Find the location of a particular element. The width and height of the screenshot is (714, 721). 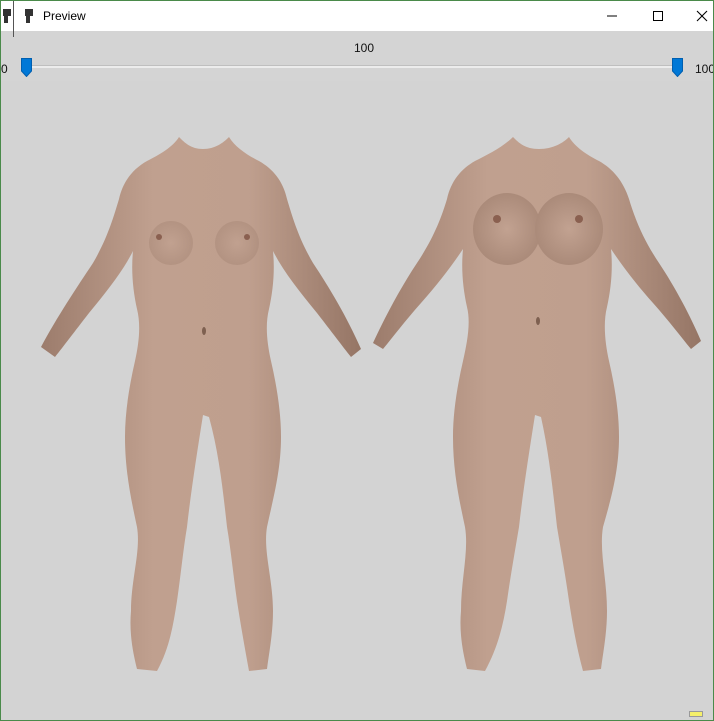

slider-min-label: 0 is located at coordinates (4, 69).